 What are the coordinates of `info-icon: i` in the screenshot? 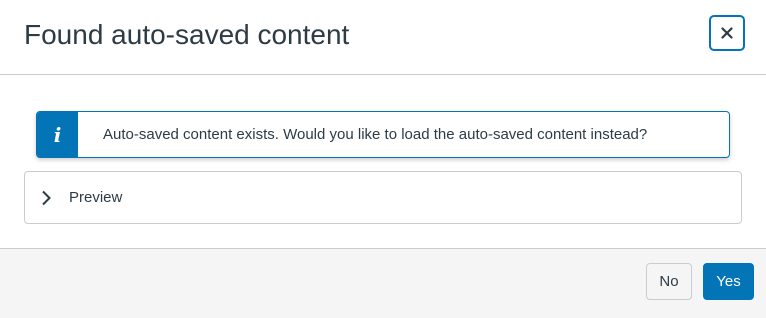 It's located at (57, 134).